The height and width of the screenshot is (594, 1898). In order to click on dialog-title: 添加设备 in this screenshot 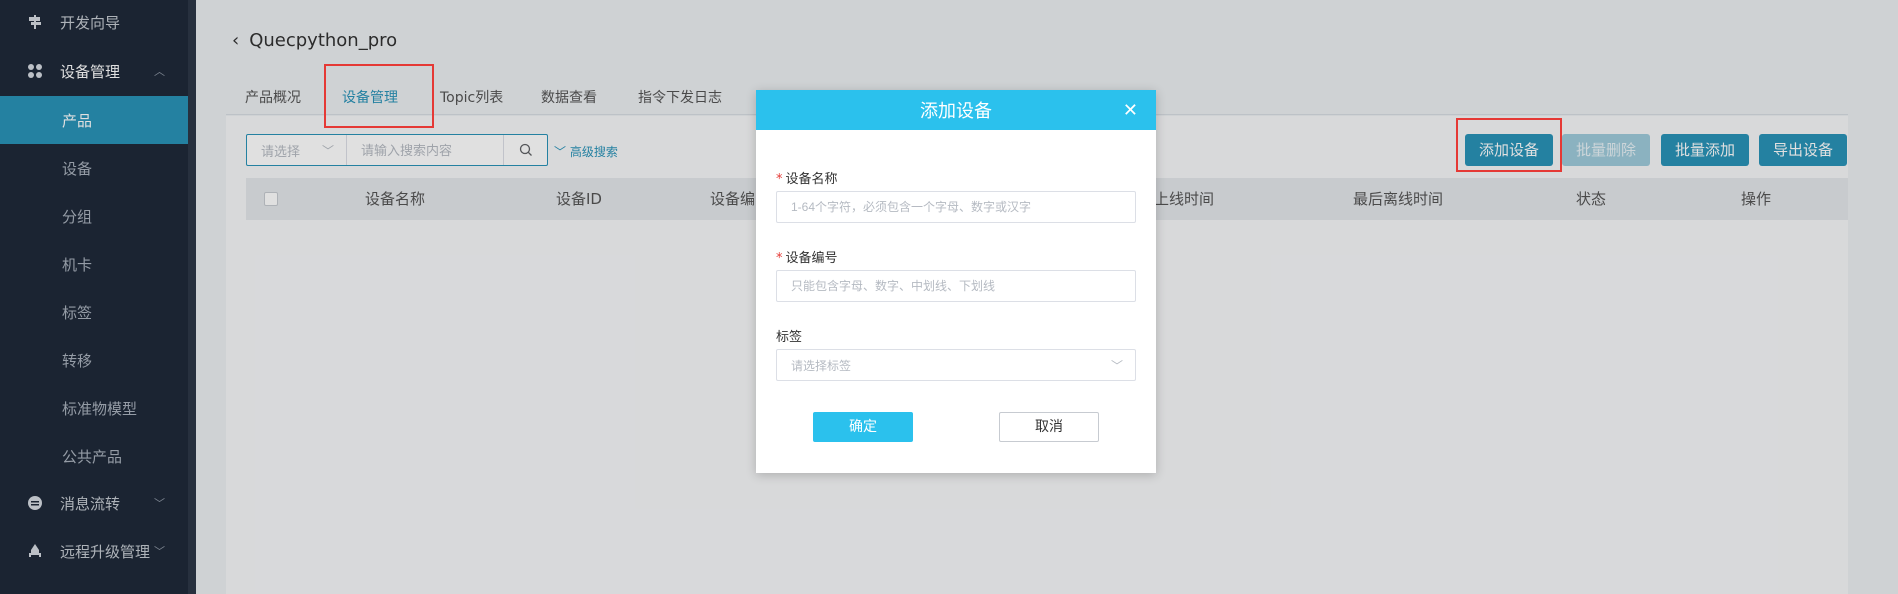, I will do `click(956, 111)`.